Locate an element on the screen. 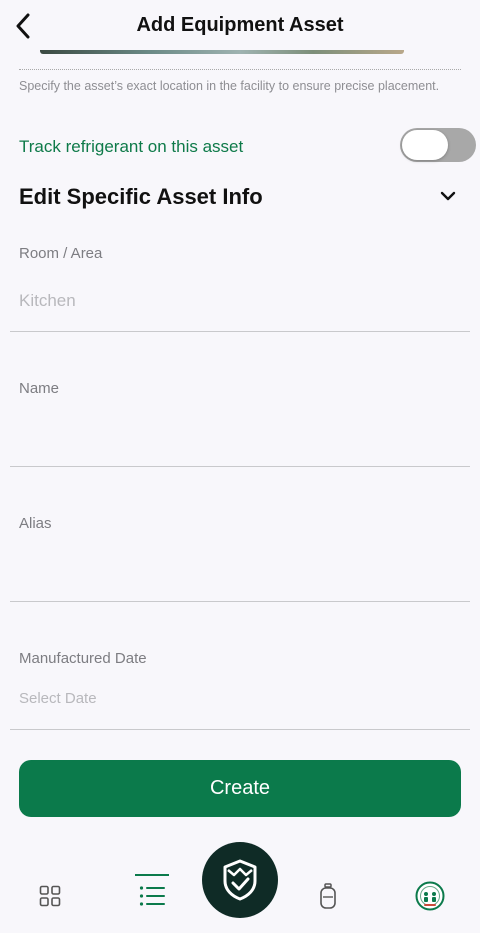  alias-input is located at coordinates (239, 570).